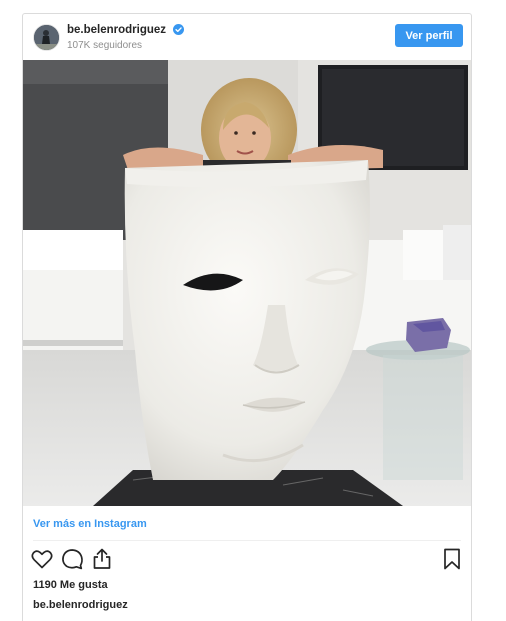 This screenshot has width=506, height=621. What do you see at coordinates (105, 45) in the screenshot?
I see `followers-count: 107K seguidores` at bounding box center [105, 45].